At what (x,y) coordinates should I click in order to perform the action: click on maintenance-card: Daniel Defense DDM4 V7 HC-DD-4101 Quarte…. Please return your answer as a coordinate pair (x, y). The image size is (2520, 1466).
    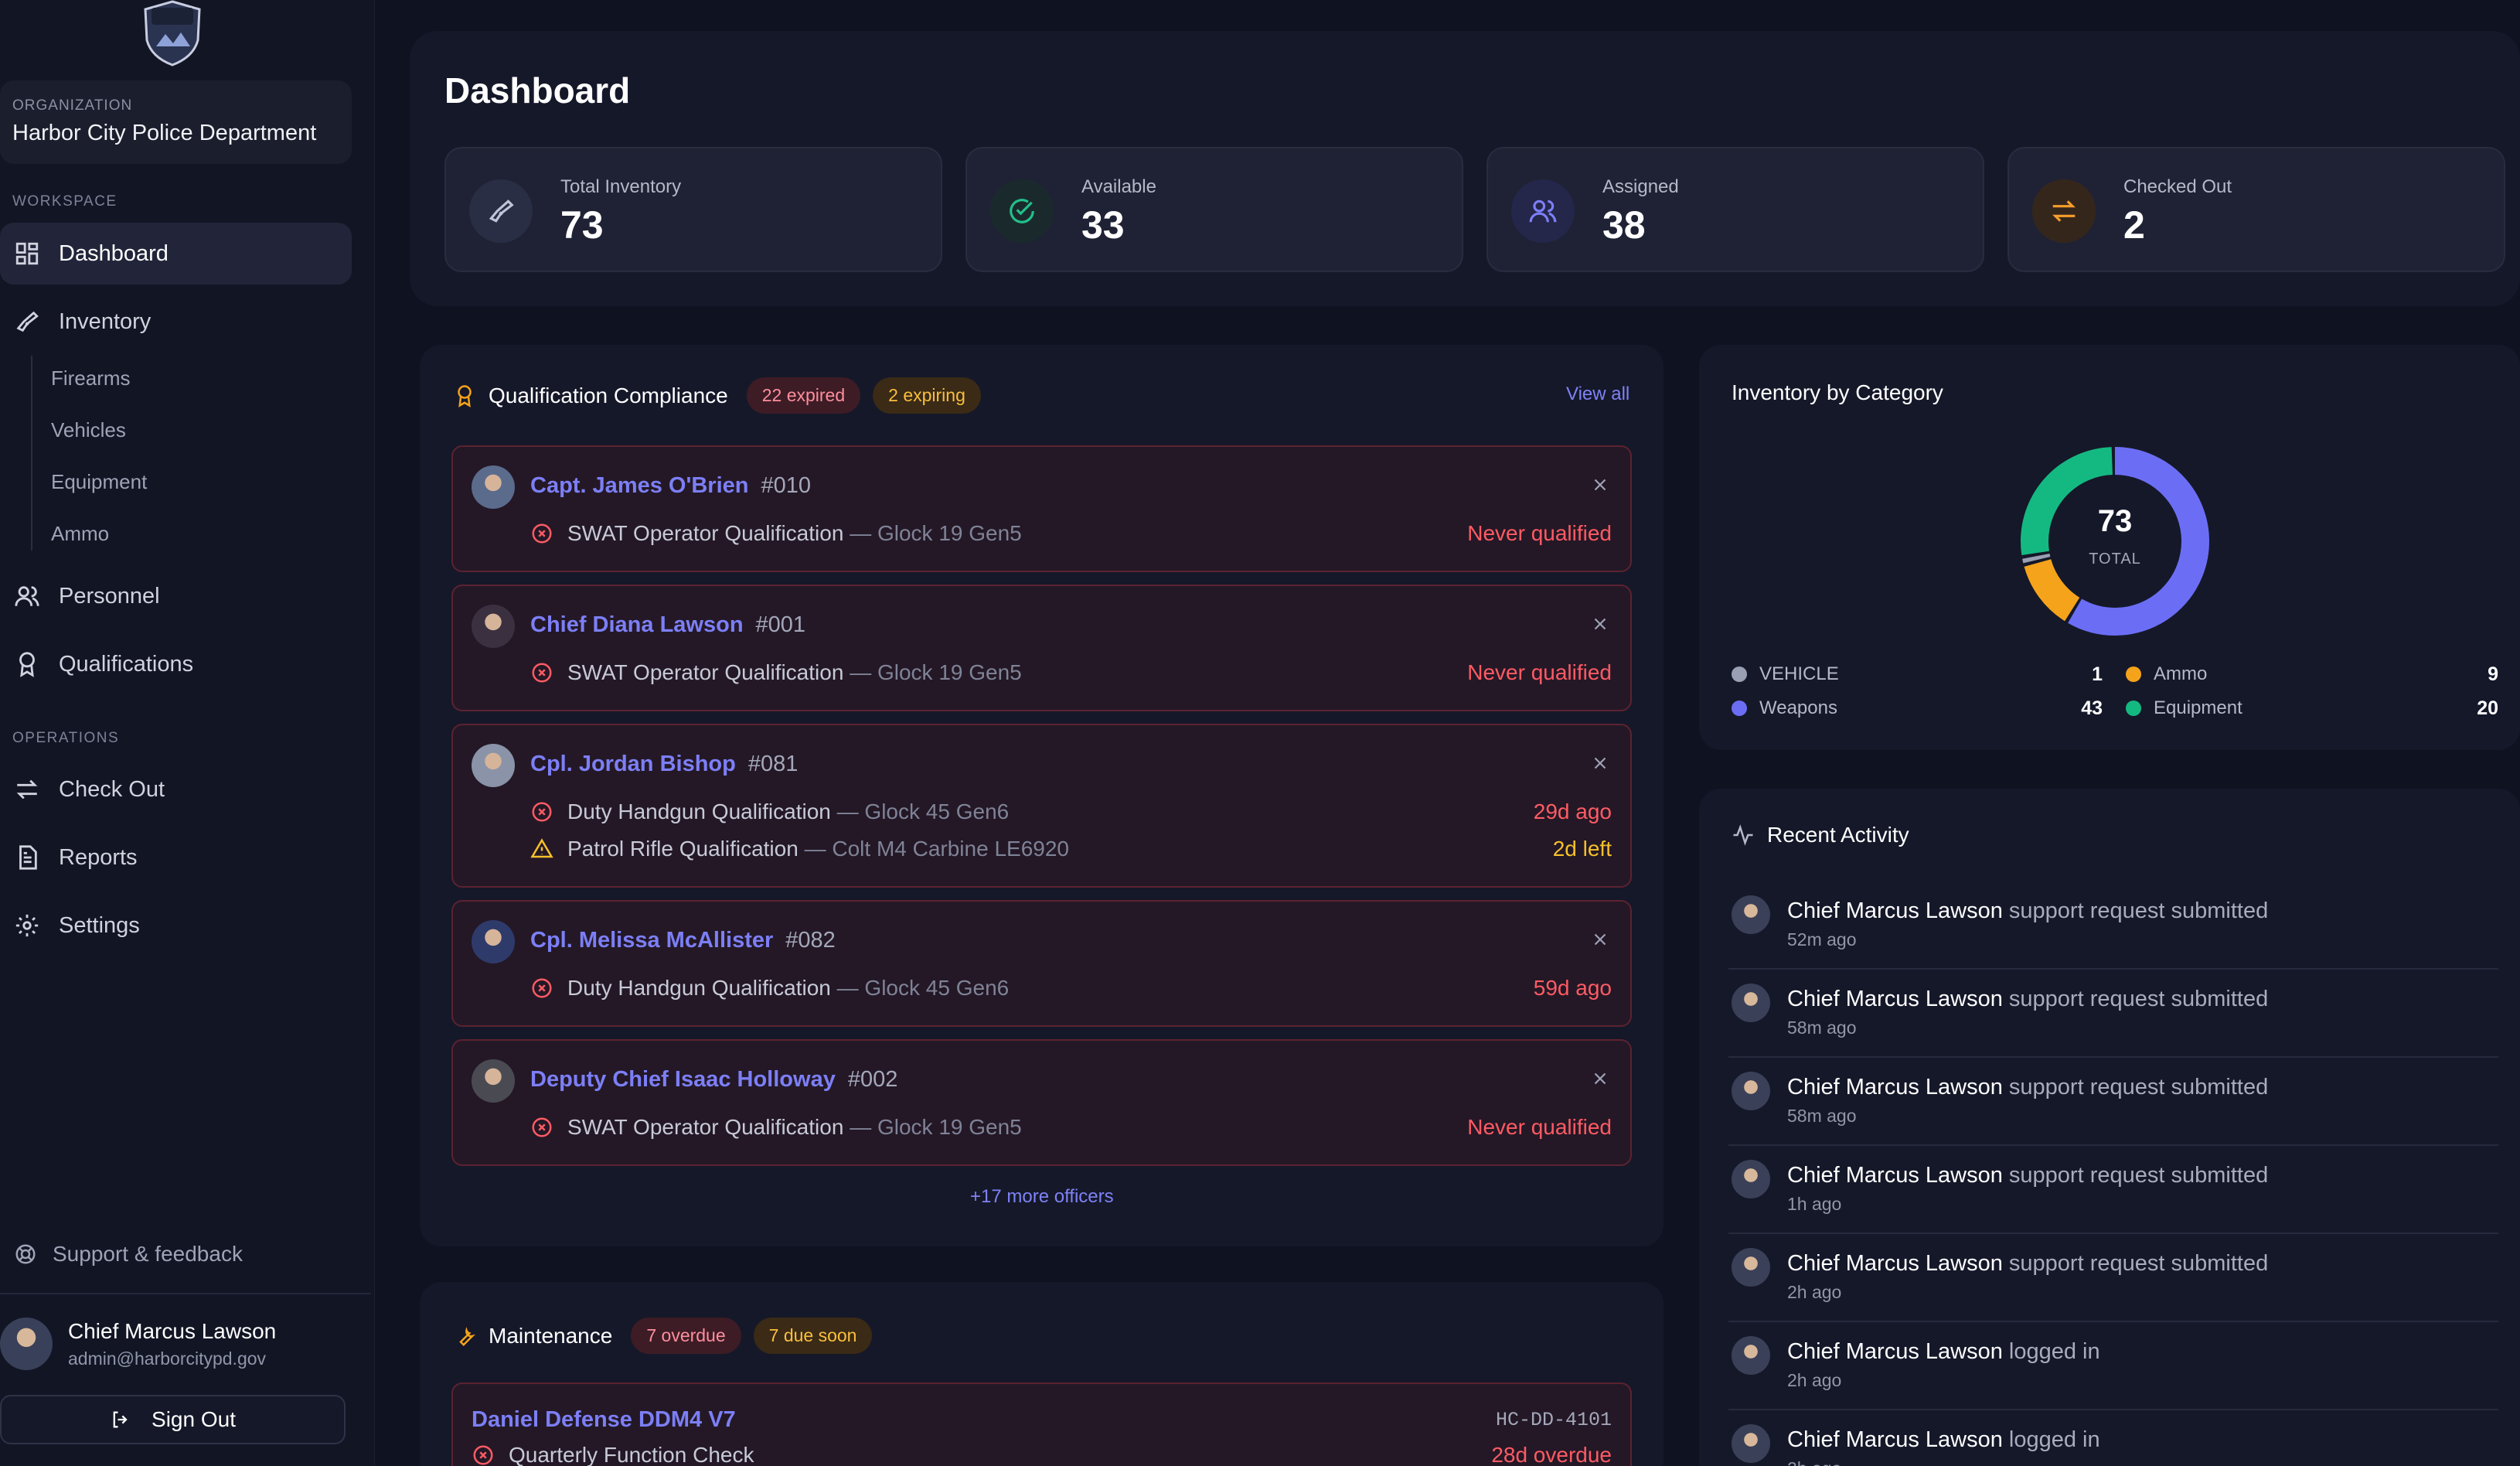
    Looking at the image, I should click on (1041, 1424).